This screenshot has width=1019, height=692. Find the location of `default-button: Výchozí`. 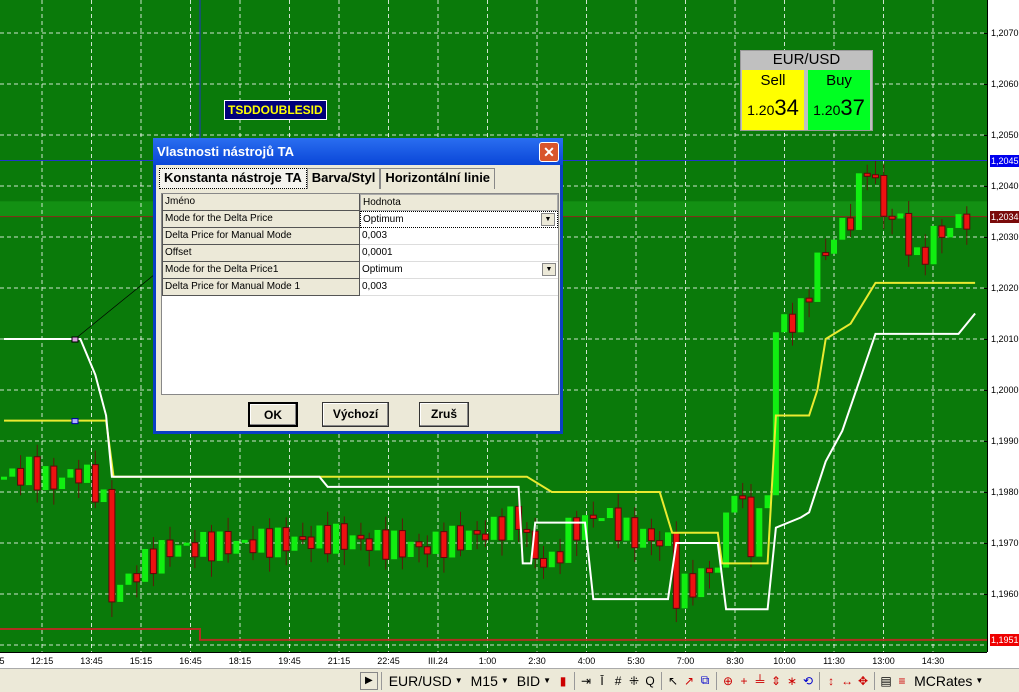

default-button: Výchozí is located at coordinates (355, 414).